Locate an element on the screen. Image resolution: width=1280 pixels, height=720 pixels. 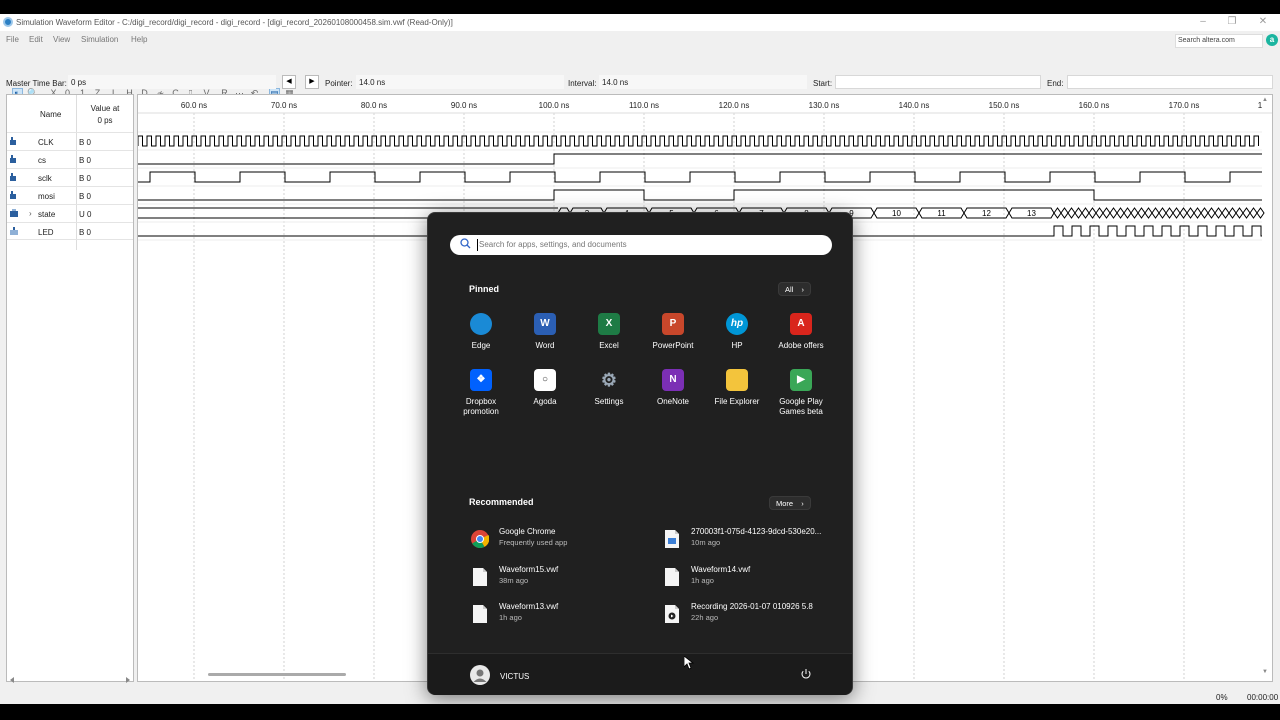
video-file-icon is located at coordinates (672, 614).